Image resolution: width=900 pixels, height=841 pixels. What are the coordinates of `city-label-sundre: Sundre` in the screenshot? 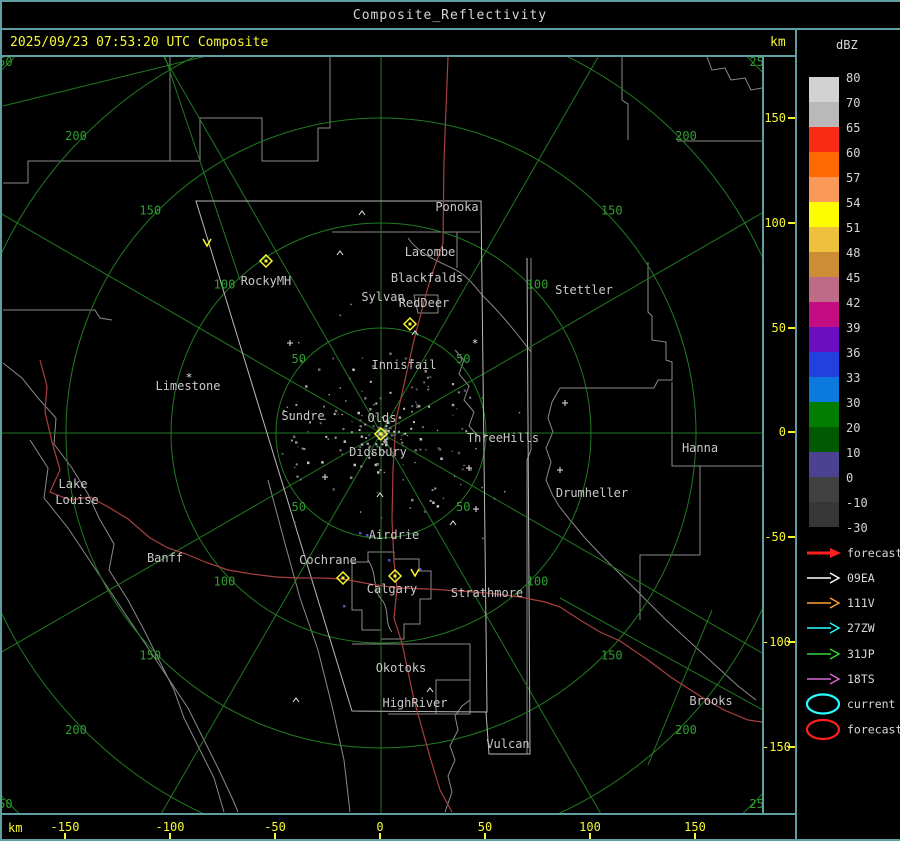 It's located at (302, 416).